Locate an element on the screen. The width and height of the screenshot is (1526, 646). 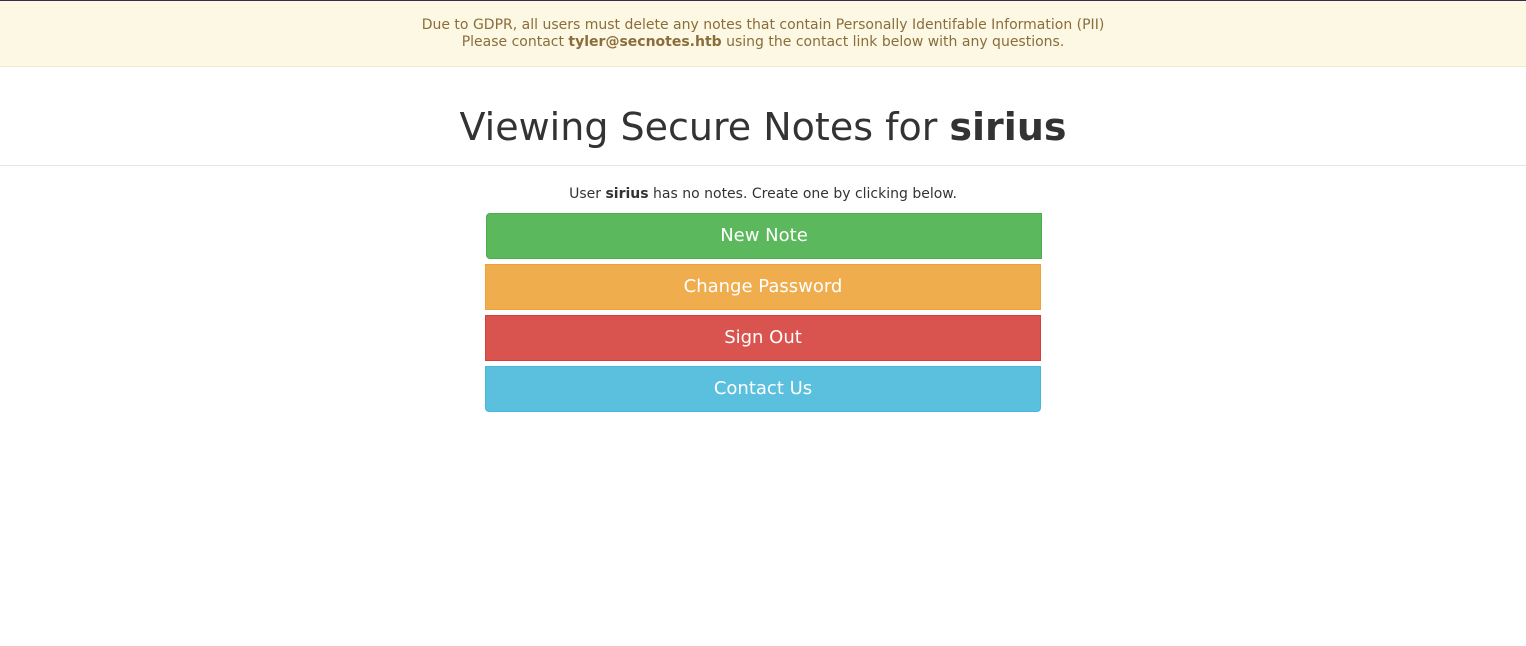
page-title: Viewing Secure Notes for sirius is located at coordinates (763, 108).